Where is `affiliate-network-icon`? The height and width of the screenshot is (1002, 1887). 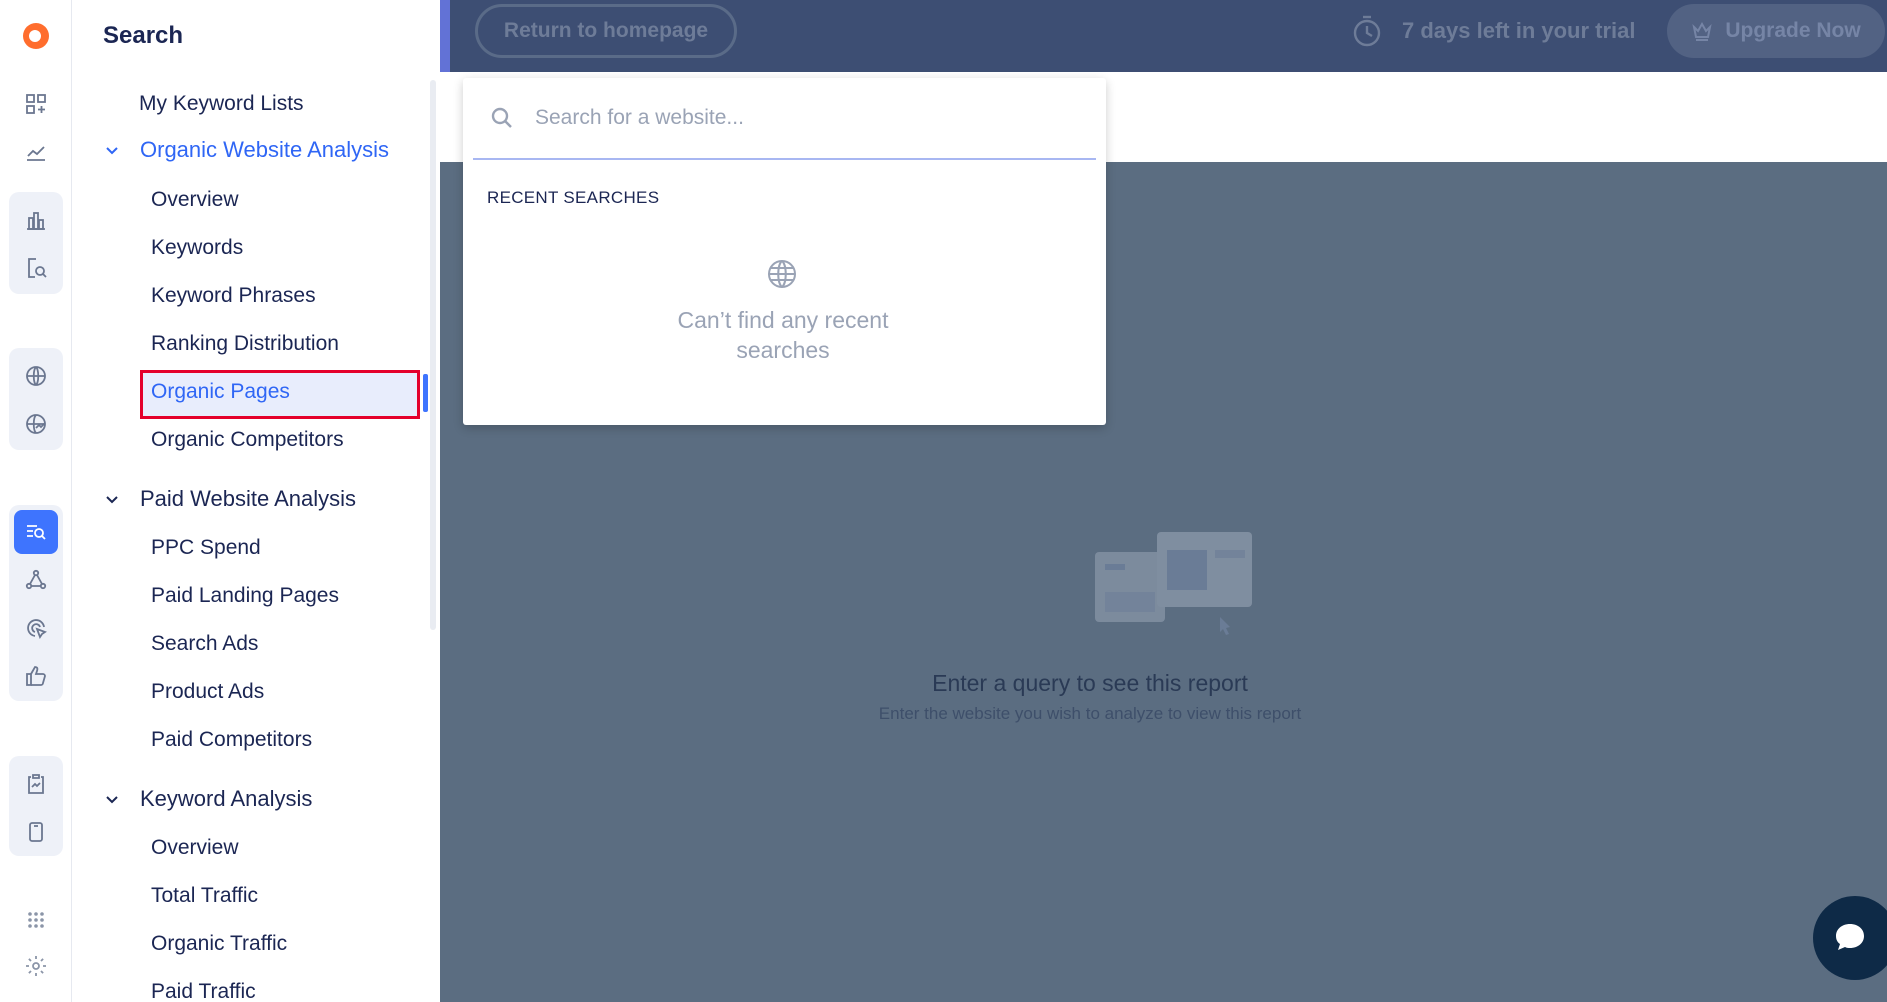
affiliate-network-icon is located at coordinates (36, 580).